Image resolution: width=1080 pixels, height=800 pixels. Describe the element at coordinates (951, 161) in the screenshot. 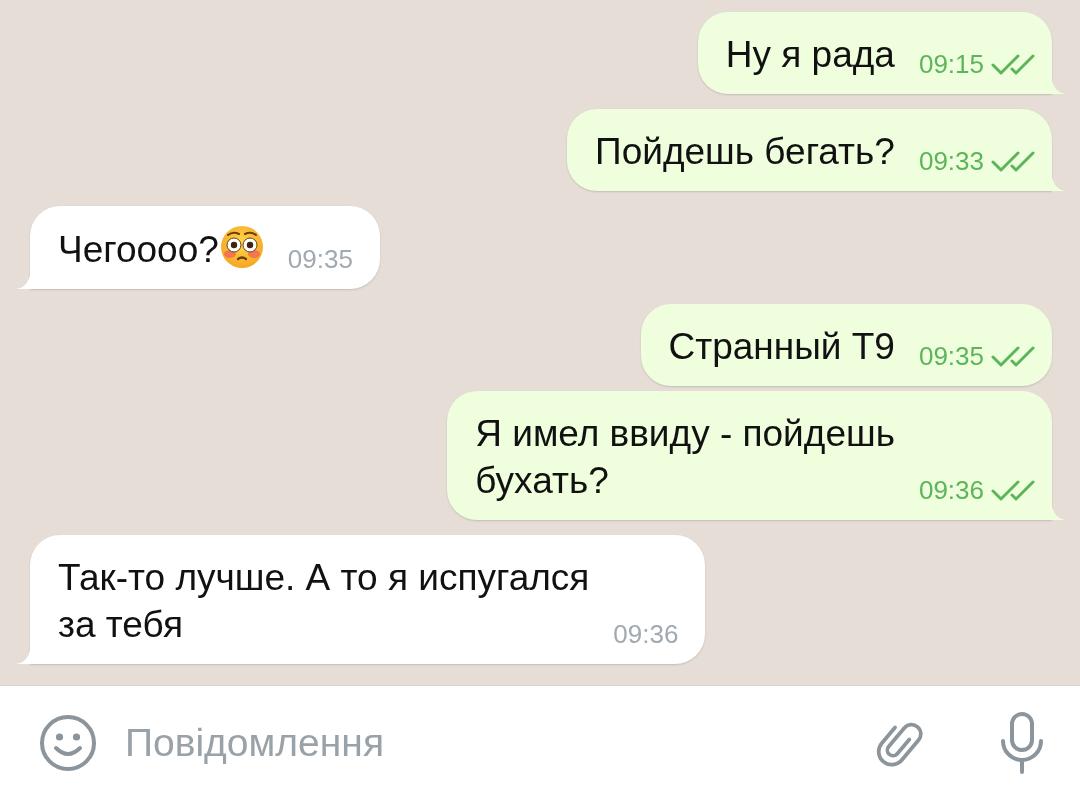

I see `message-time: 09:33` at that location.